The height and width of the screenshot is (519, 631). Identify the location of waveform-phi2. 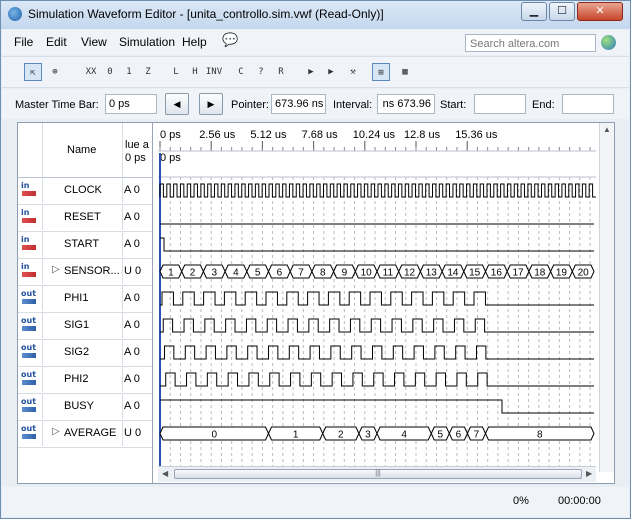
(377, 379).